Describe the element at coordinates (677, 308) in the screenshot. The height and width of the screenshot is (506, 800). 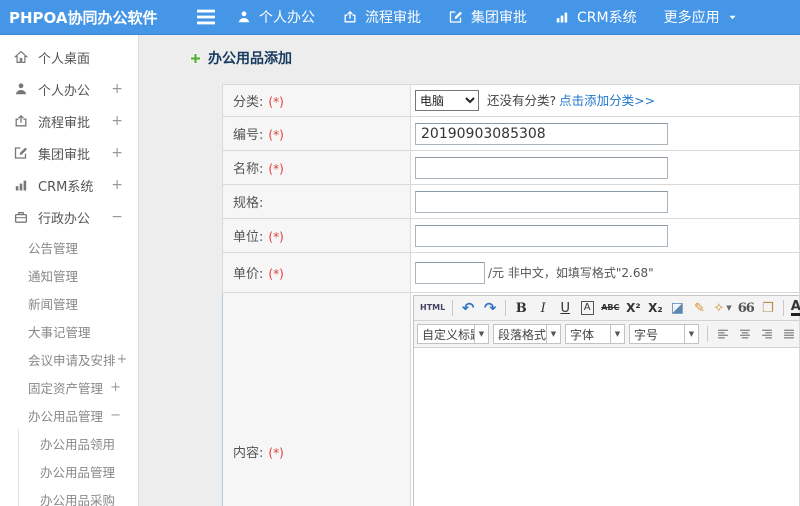
I see `editor-btn-remove-format: ◪` at that location.